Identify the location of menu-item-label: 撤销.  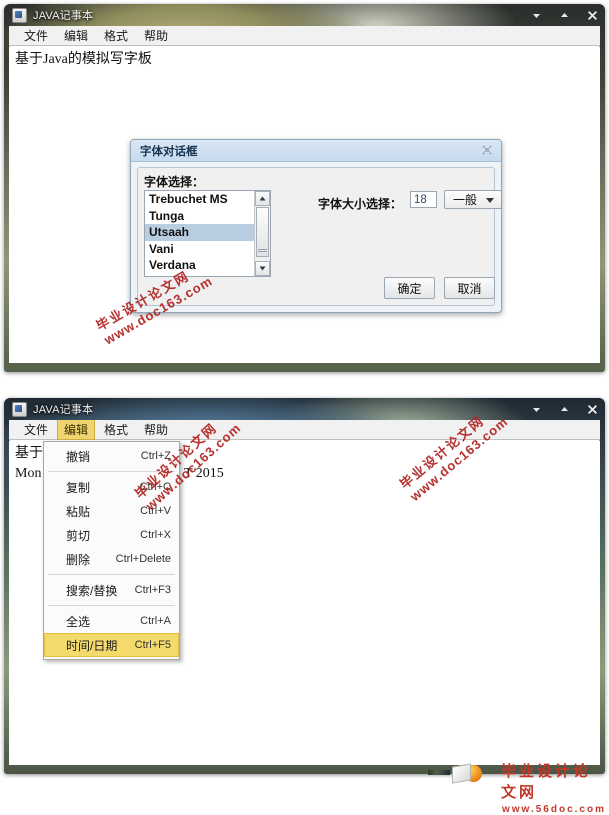
(78, 456).